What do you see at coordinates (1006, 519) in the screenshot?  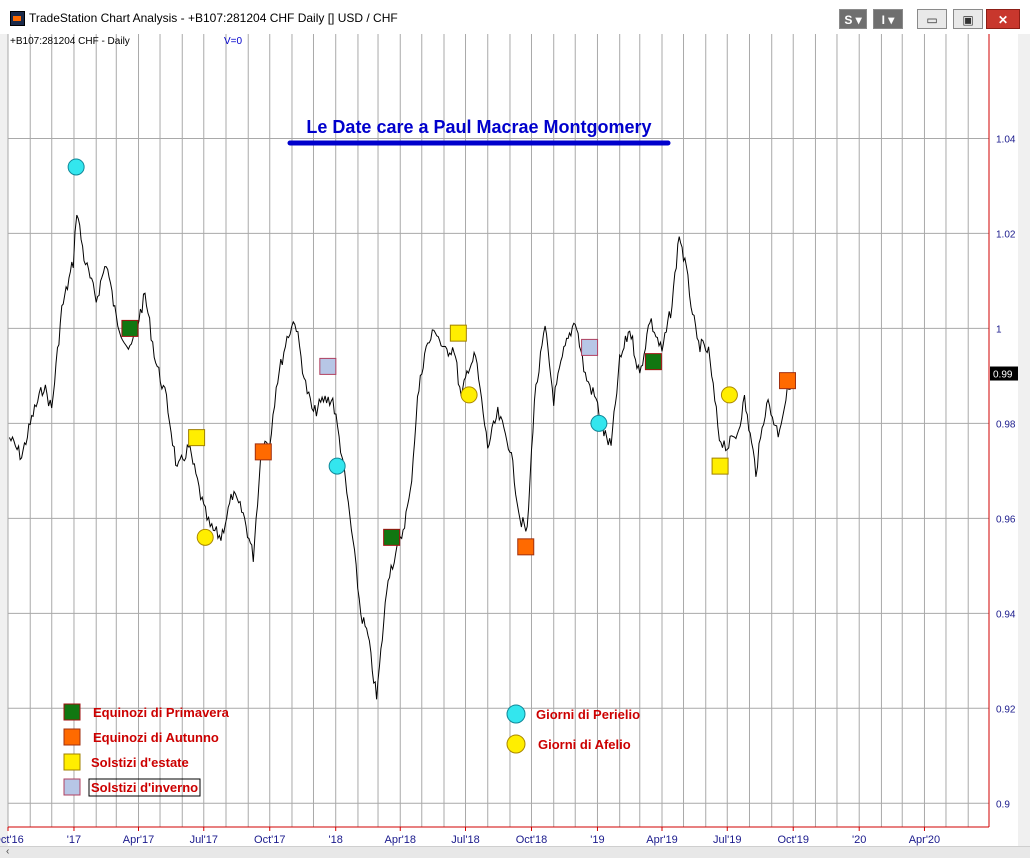 I see `y-tick-label: 0.96` at bounding box center [1006, 519].